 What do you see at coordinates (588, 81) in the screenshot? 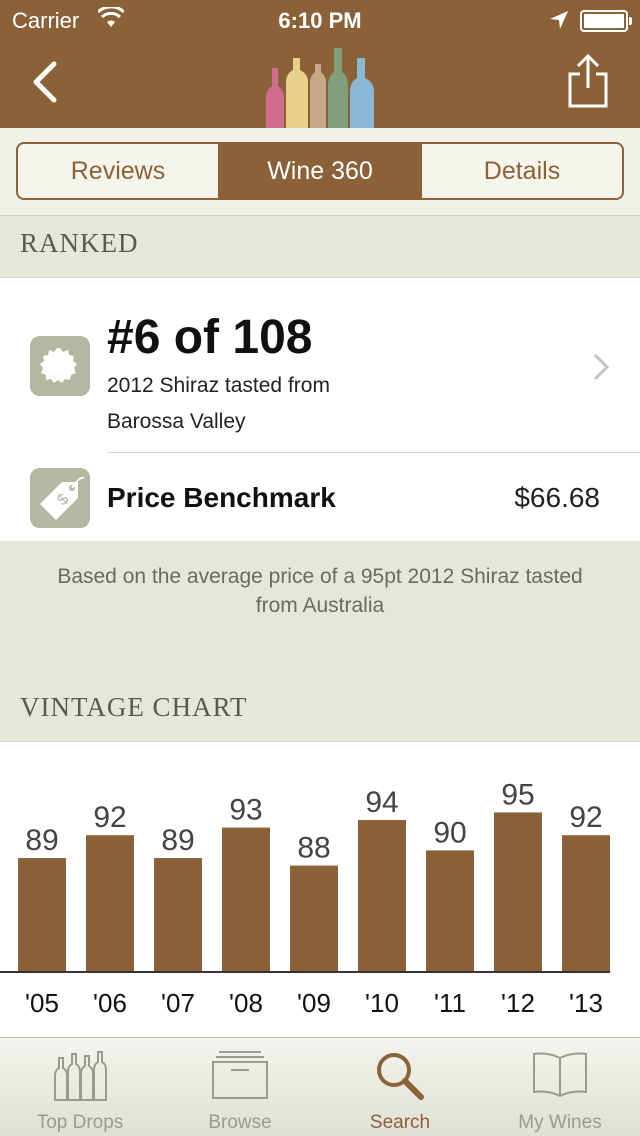
I see `share-icon` at bounding box center [588, 81].